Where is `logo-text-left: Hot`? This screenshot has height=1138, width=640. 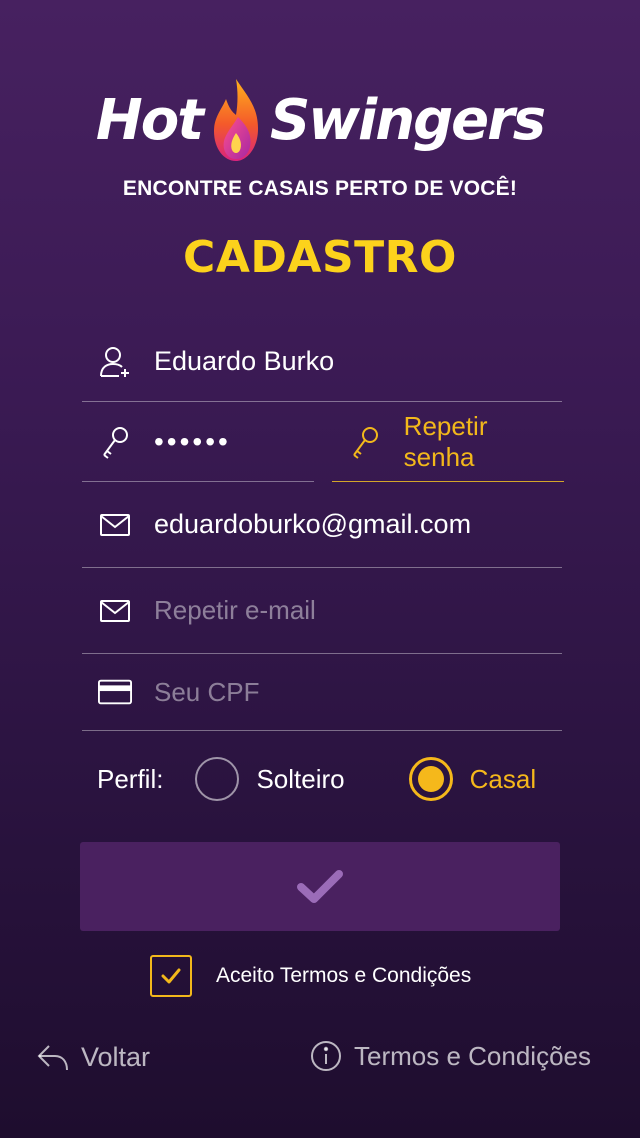 logo-text-left: Hot is located at coordinates (149, 120).